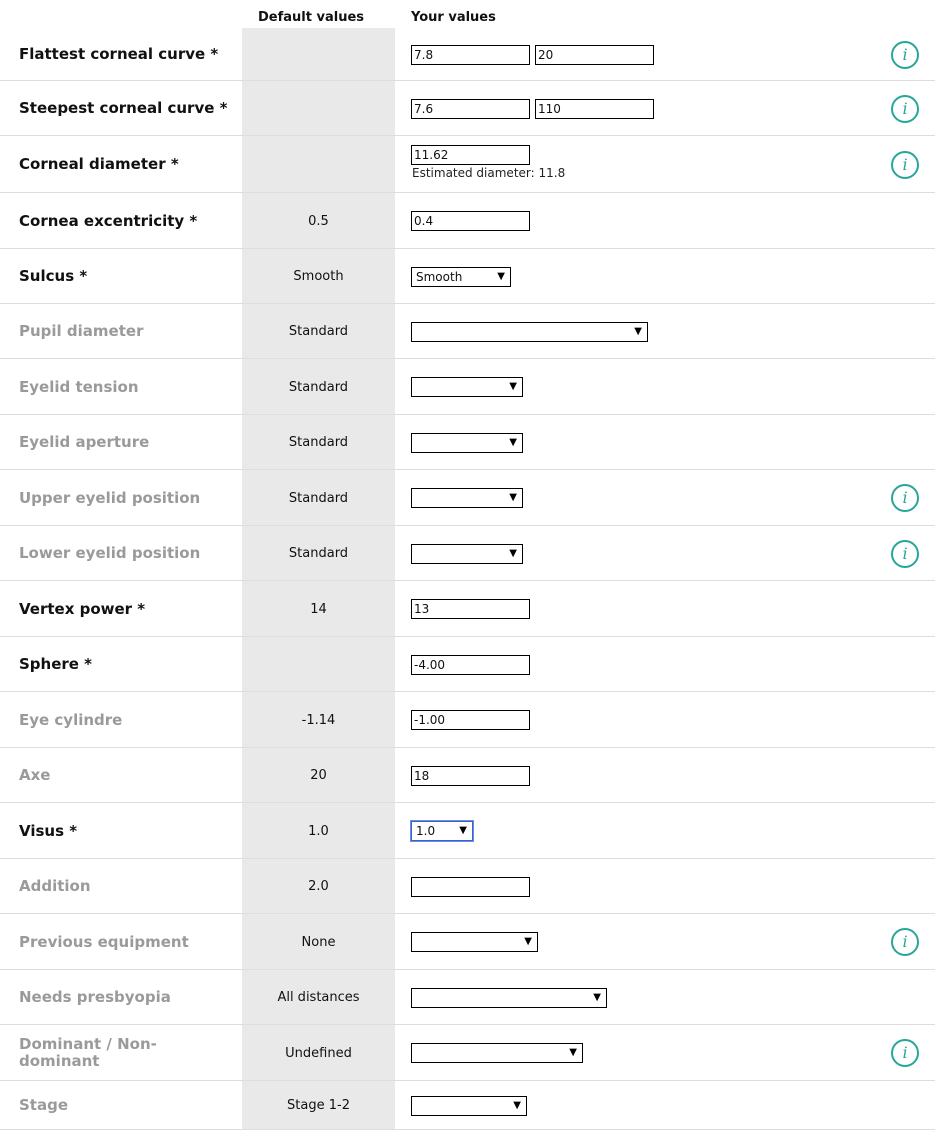  I want to click on form-row-flattest-corneal-curve: Flattest corneal curve * 7.8 20 i, so click(467, 54).